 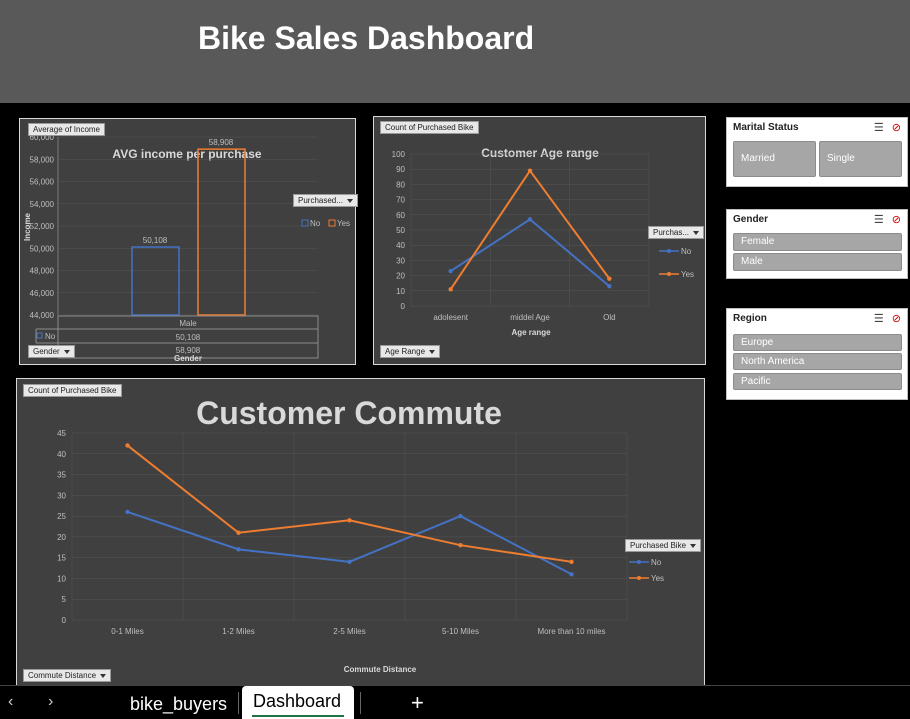 I want to click on dashboard-title: Bike Sales Dashboard, so click(x=366, y=38).